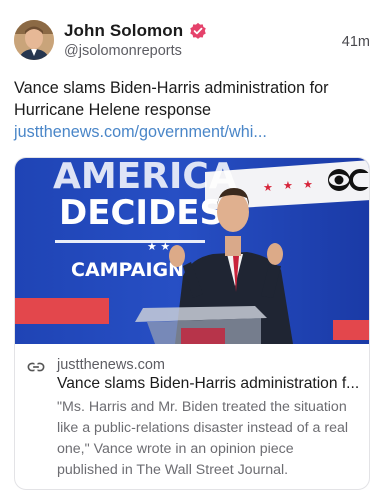 The height and width of the screenshot is (500, 384). Describe the element at coordinates (111, 365) in the screenshot. I see `card-domain: justthenews.com` at that location.